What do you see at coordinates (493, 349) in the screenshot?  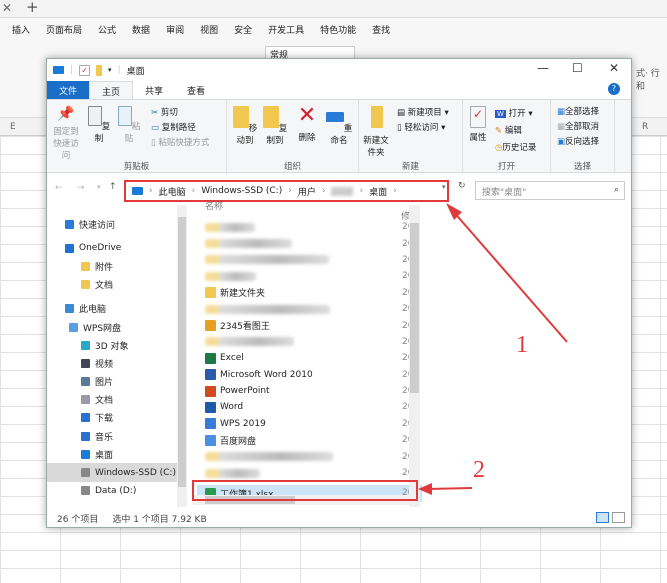 I see `annotation-layer: 1 2` at bounding box center [493, 349].